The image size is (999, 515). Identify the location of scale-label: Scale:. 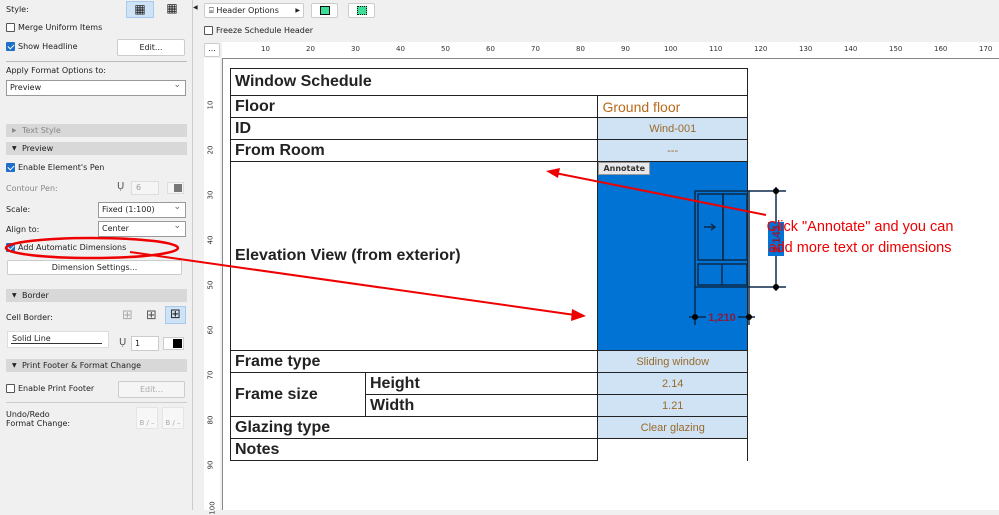
(18, 209).